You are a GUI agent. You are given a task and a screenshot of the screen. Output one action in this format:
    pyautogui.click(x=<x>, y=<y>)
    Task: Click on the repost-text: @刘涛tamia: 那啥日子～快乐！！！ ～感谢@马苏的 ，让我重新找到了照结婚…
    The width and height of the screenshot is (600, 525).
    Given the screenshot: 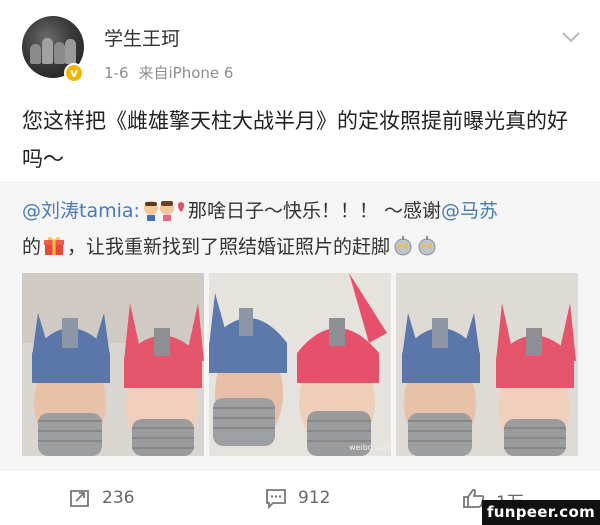 What is the action you would take?
    pyautogui.click(x=302, y=229)
    